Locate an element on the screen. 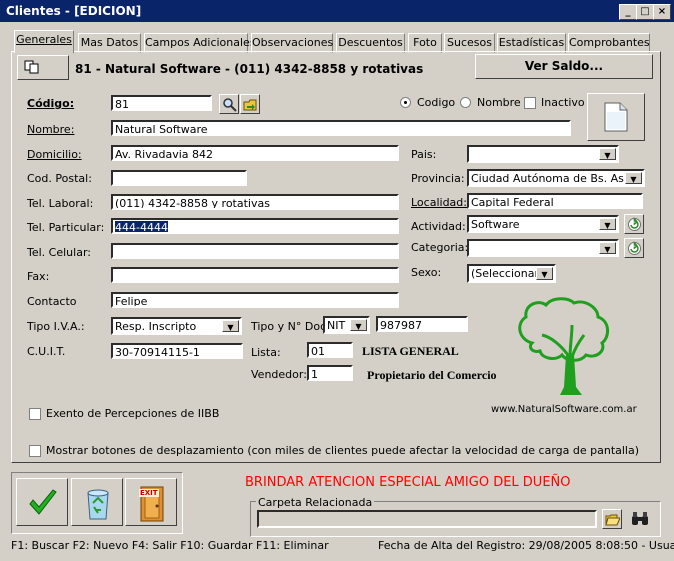 This screenshot has width=674, height=561. categoria-refresh-button is located at coordinates (634, 248).